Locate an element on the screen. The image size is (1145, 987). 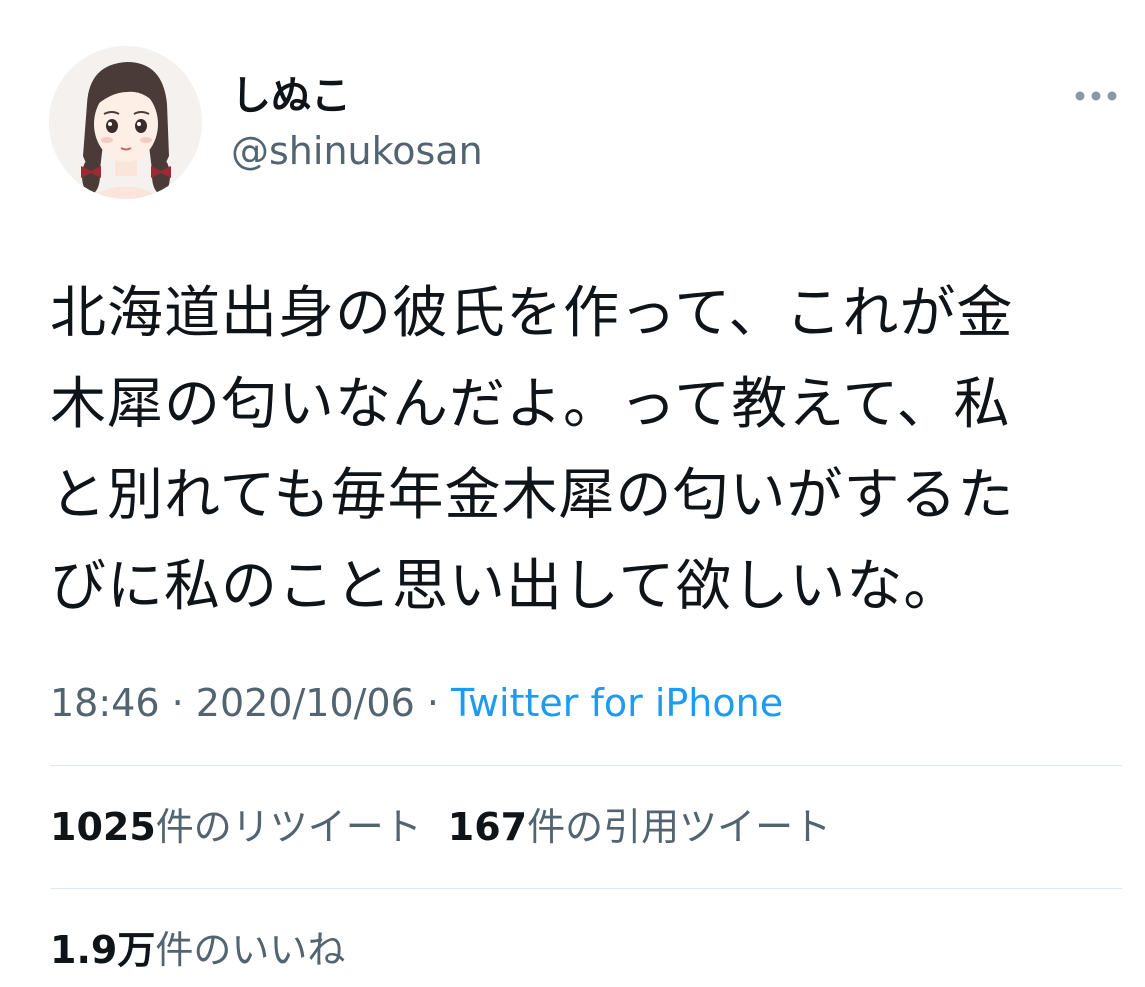
tweet-time: 18:46 is located at coordinates (105, 703).